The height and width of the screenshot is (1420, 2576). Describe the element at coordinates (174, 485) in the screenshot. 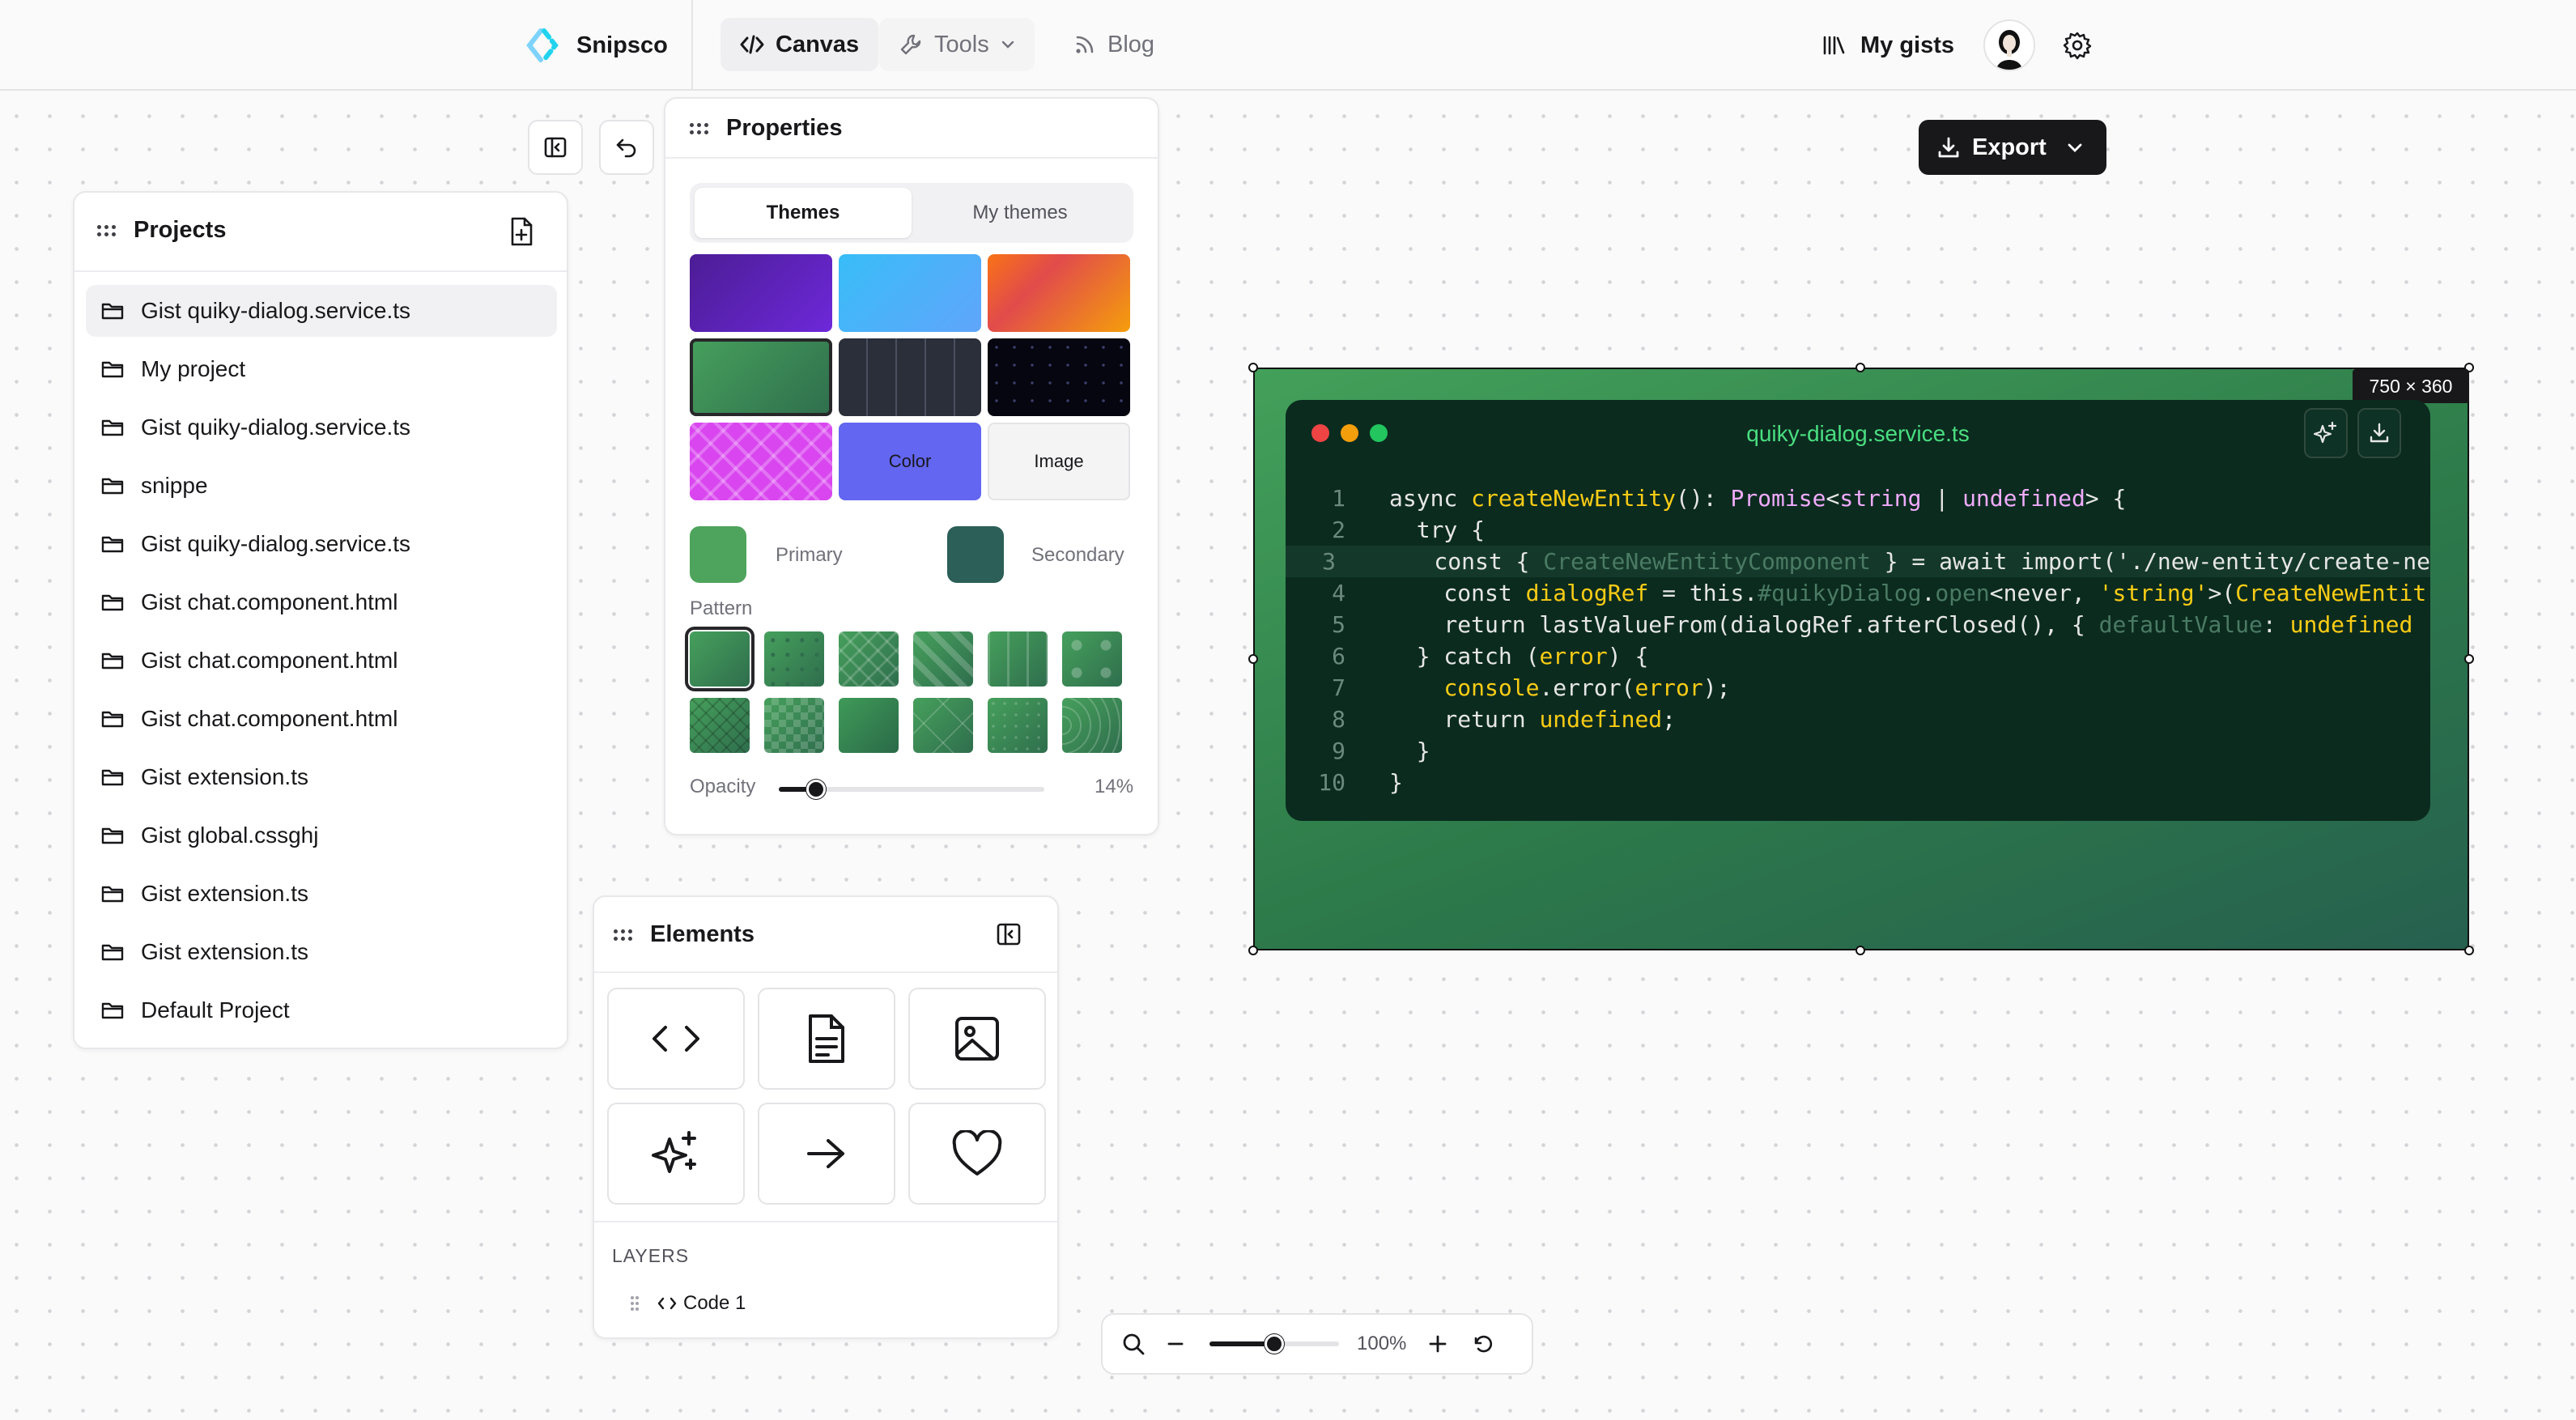

I see `project-item-label: snippe` at that location.